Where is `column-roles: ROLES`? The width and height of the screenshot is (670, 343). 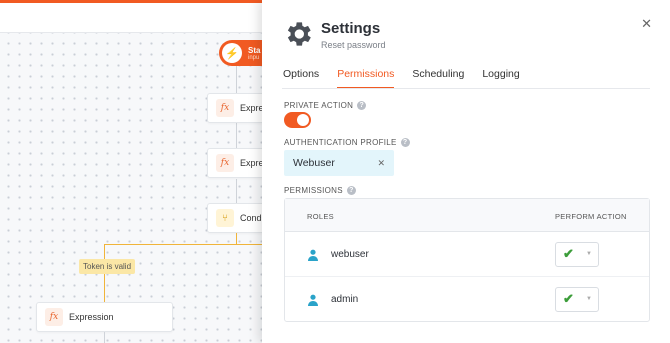 column-roles: ROLES is located at coordinates (320, 216).